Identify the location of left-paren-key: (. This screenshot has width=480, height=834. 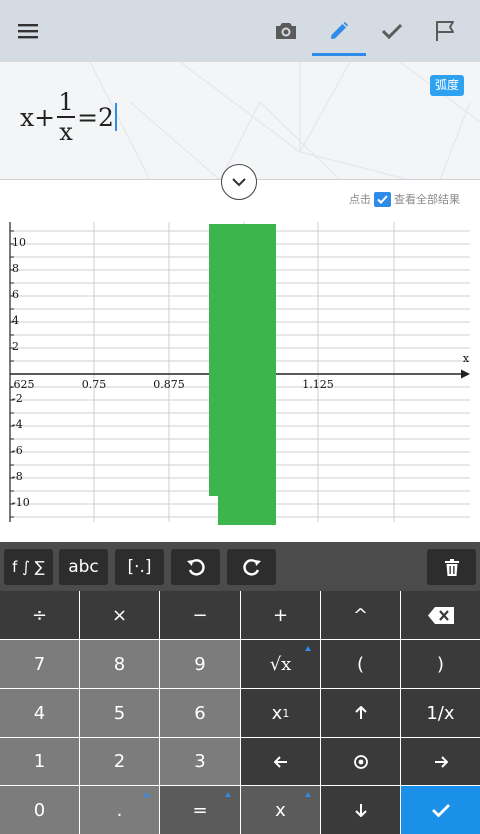
(360, 664).